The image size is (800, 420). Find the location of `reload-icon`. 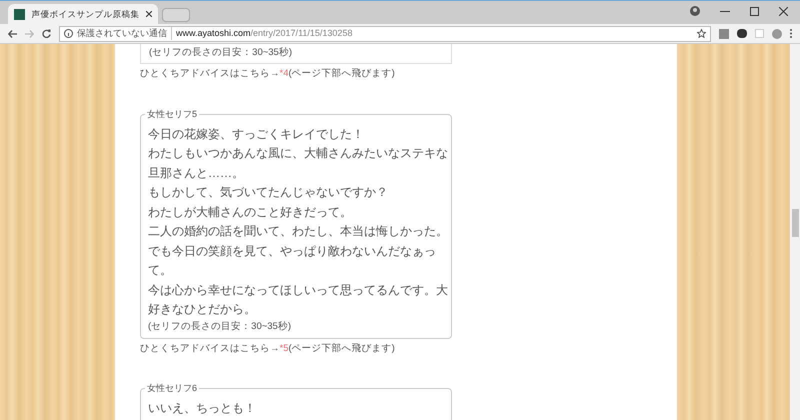

reload-icon is located at coordinates (46, 33).